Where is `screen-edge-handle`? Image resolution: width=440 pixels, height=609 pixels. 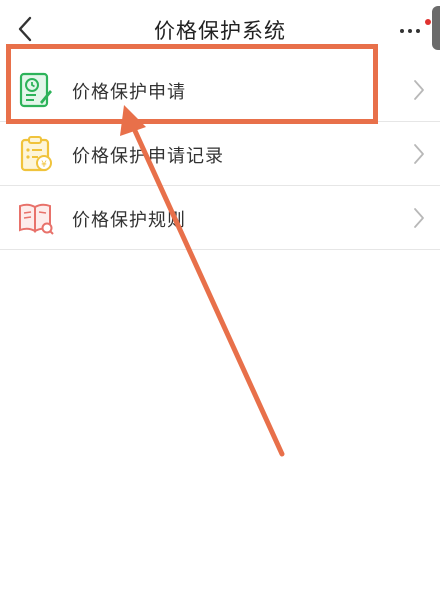 screen-edge-handle is located at coordinates (436, 28).